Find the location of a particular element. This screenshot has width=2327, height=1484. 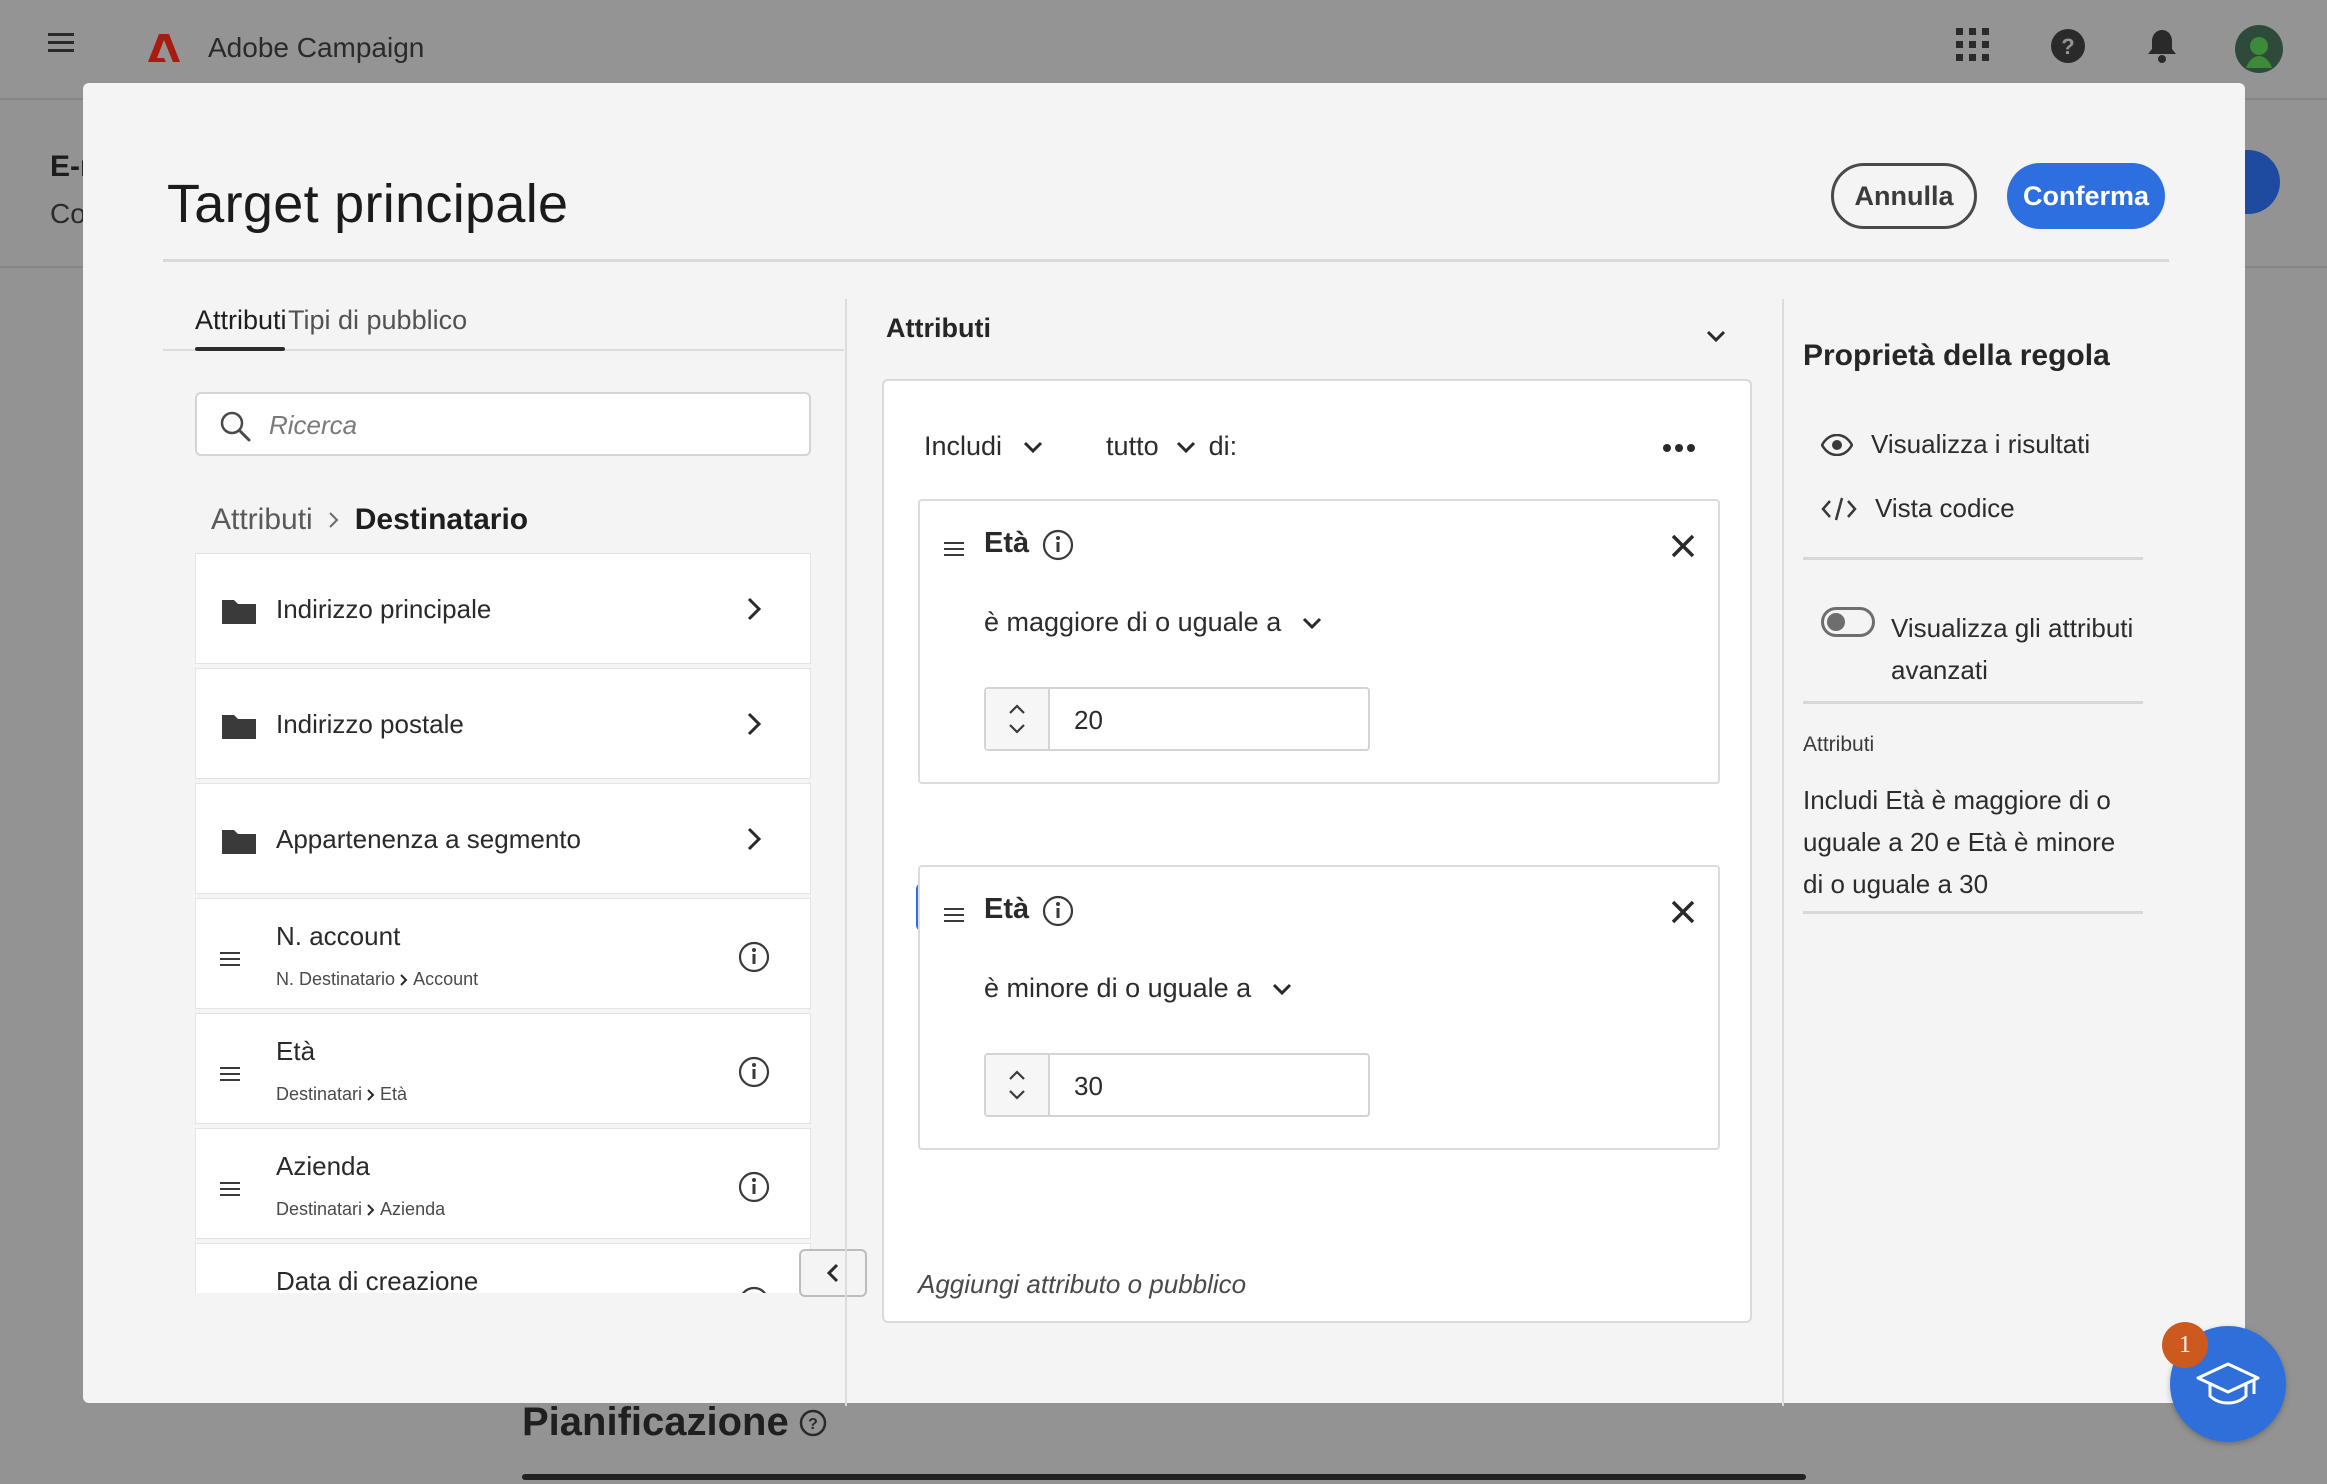

list-item-label: Azienda is located at coordinates (323, 1166).